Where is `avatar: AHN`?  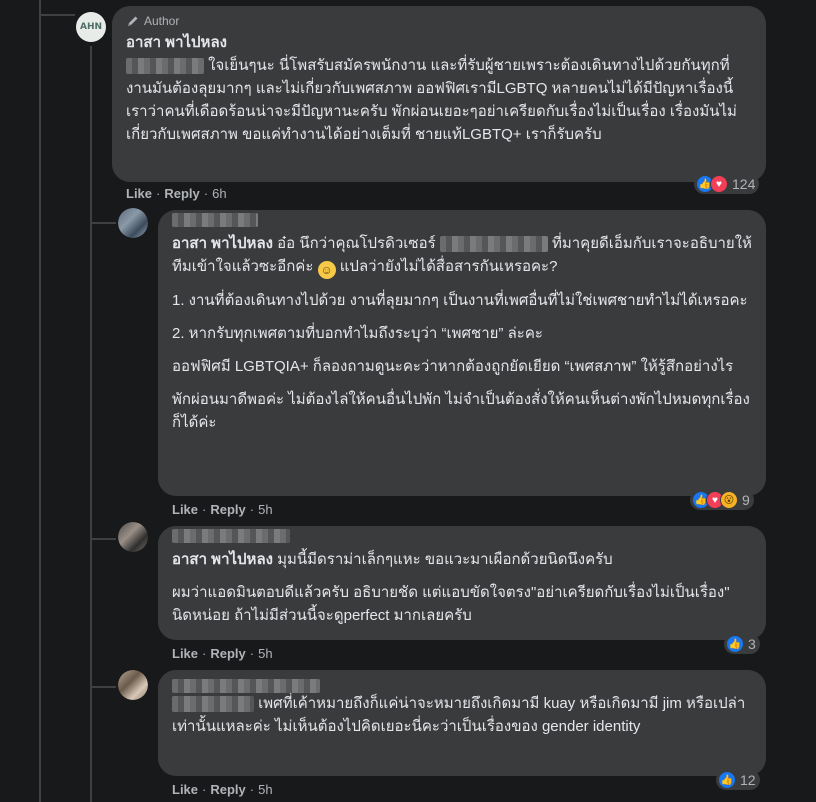 avatar: AHN is located at coordinates (91, 27).